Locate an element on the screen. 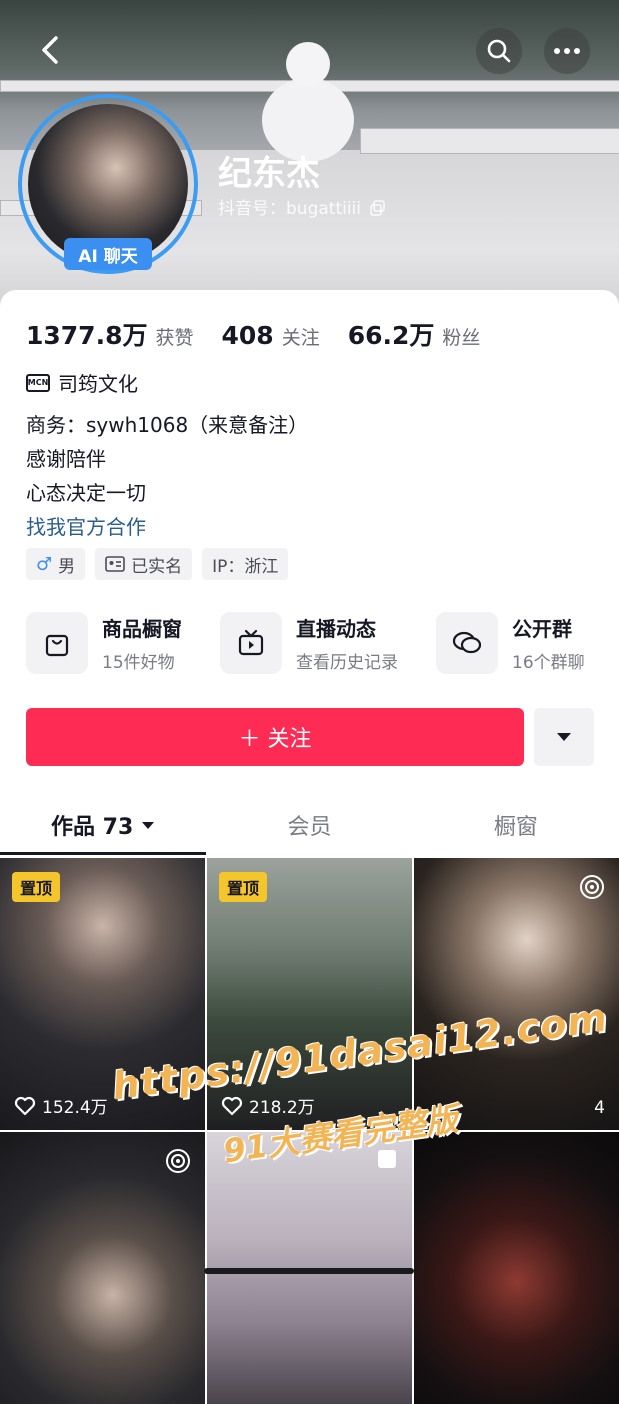 This screenshot has height=1404, width=619. bio: 商务：sywh1068（来意备注） 感谢陪伴 心态决定一切 找我官方合作 is located at coordinates (167, 476).